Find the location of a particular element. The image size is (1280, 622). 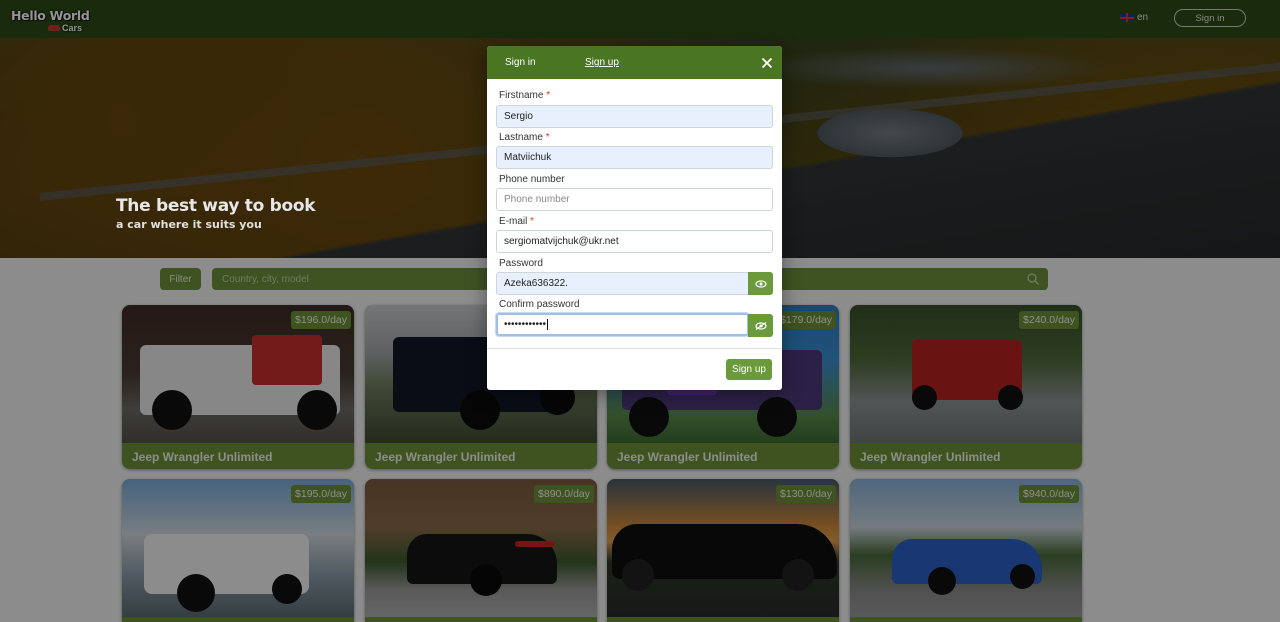

tab-signin: Sign in is located at coordinates (520, 62).